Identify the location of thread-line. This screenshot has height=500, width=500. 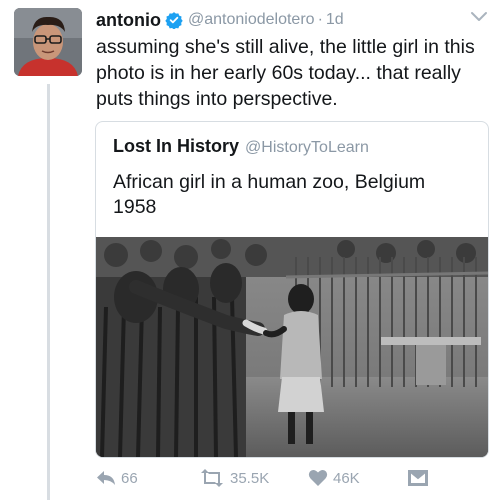
(48, 292).